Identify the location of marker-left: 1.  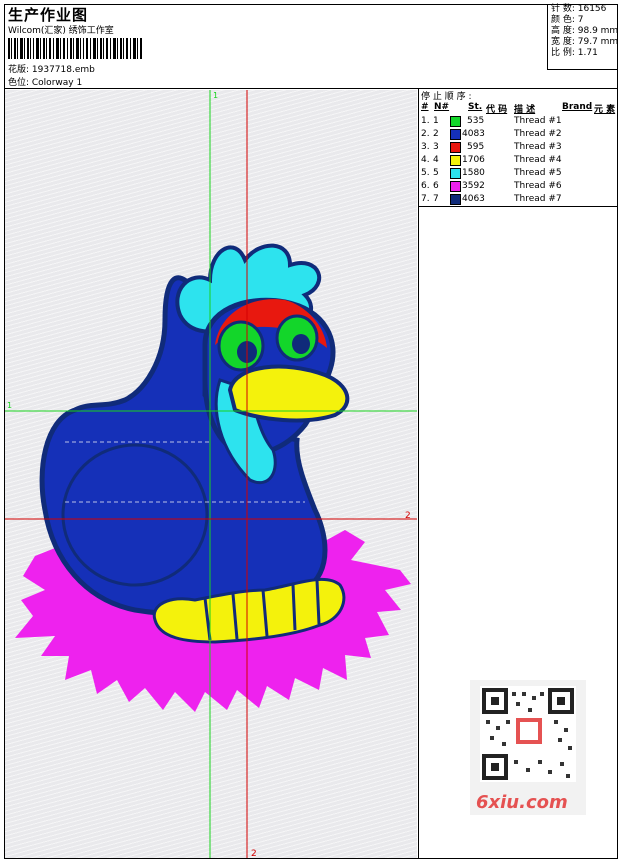
(9, 405).